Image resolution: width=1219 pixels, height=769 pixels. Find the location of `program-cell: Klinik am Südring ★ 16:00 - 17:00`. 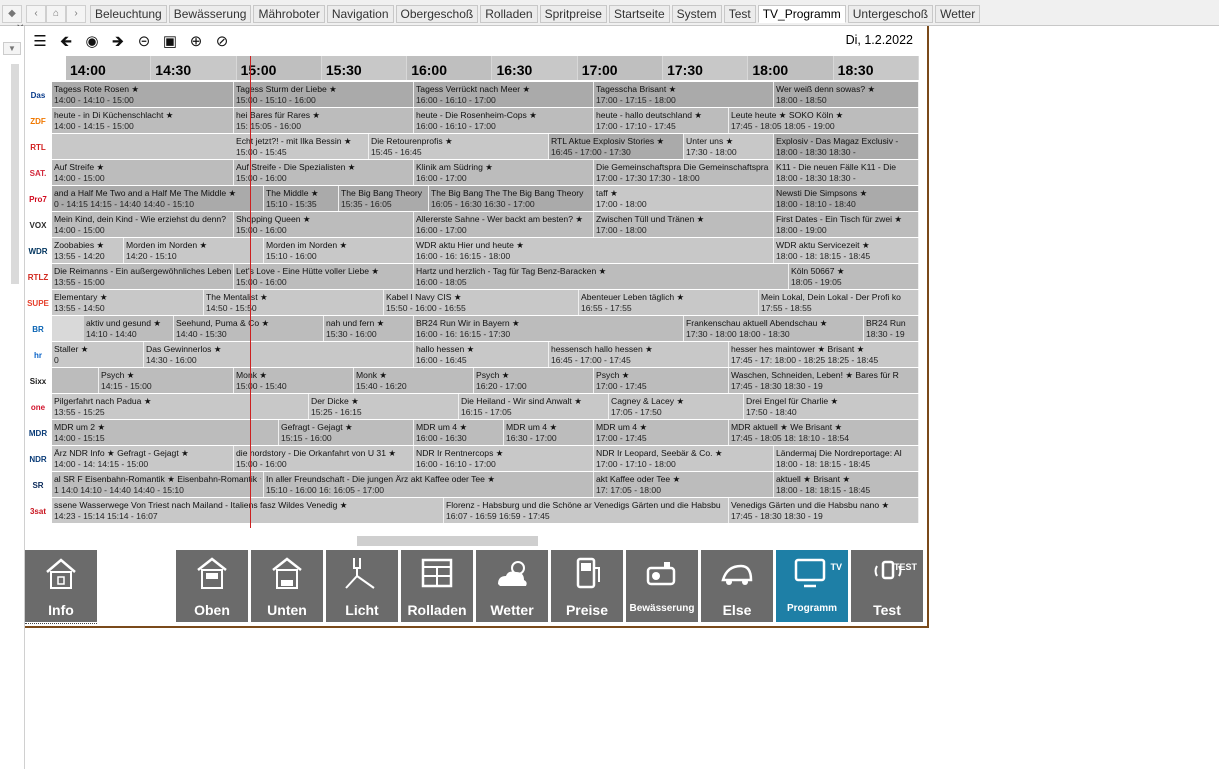

program-cell: Klinik am Südring ★ 16:00 - 17:00 is located at coordinates (504, 172).